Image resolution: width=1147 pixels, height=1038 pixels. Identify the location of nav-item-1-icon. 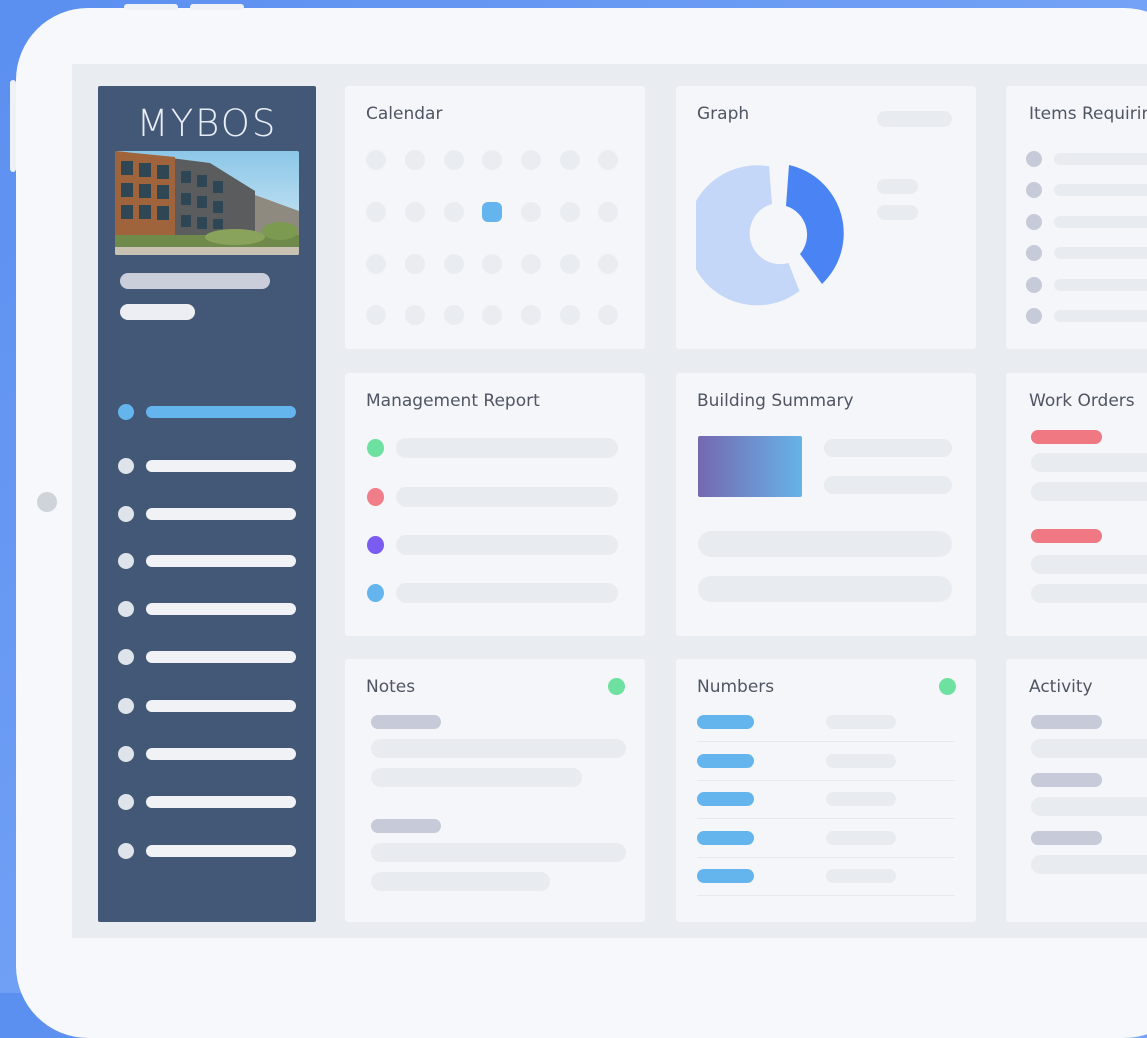
(126, 412).